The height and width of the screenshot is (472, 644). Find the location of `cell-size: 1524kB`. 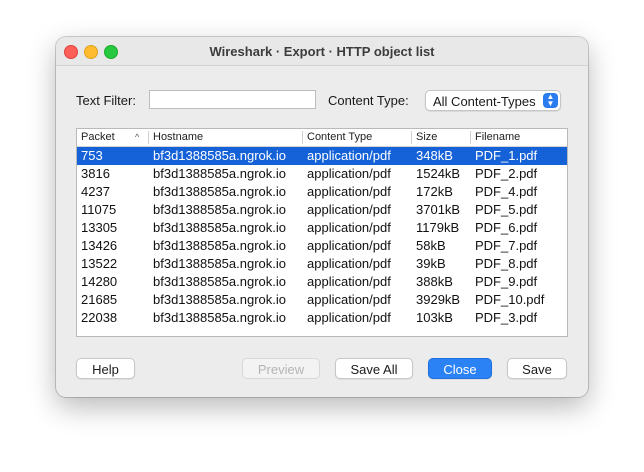

cell-size: 1524kB is located at coordinates (438, 173).